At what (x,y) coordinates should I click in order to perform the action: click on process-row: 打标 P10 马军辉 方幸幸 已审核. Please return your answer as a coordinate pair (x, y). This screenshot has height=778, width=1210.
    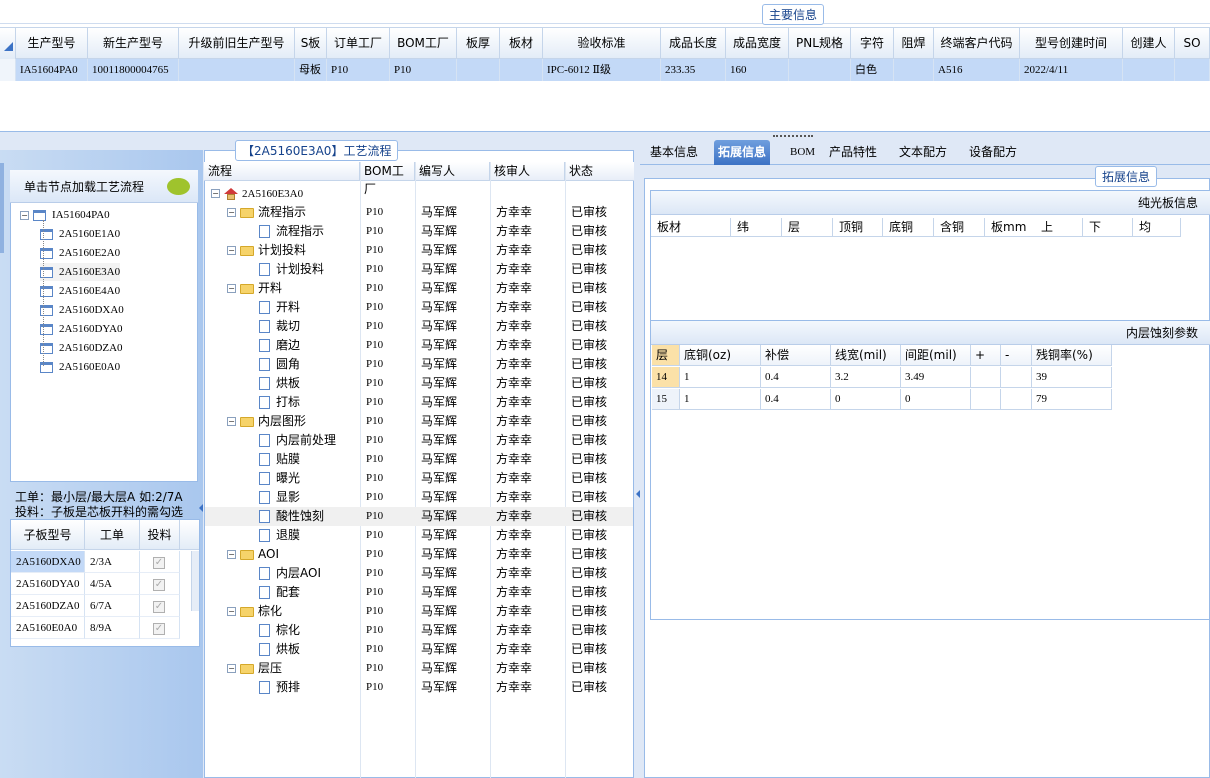
    Looking at the image, I should click on (419, 402).